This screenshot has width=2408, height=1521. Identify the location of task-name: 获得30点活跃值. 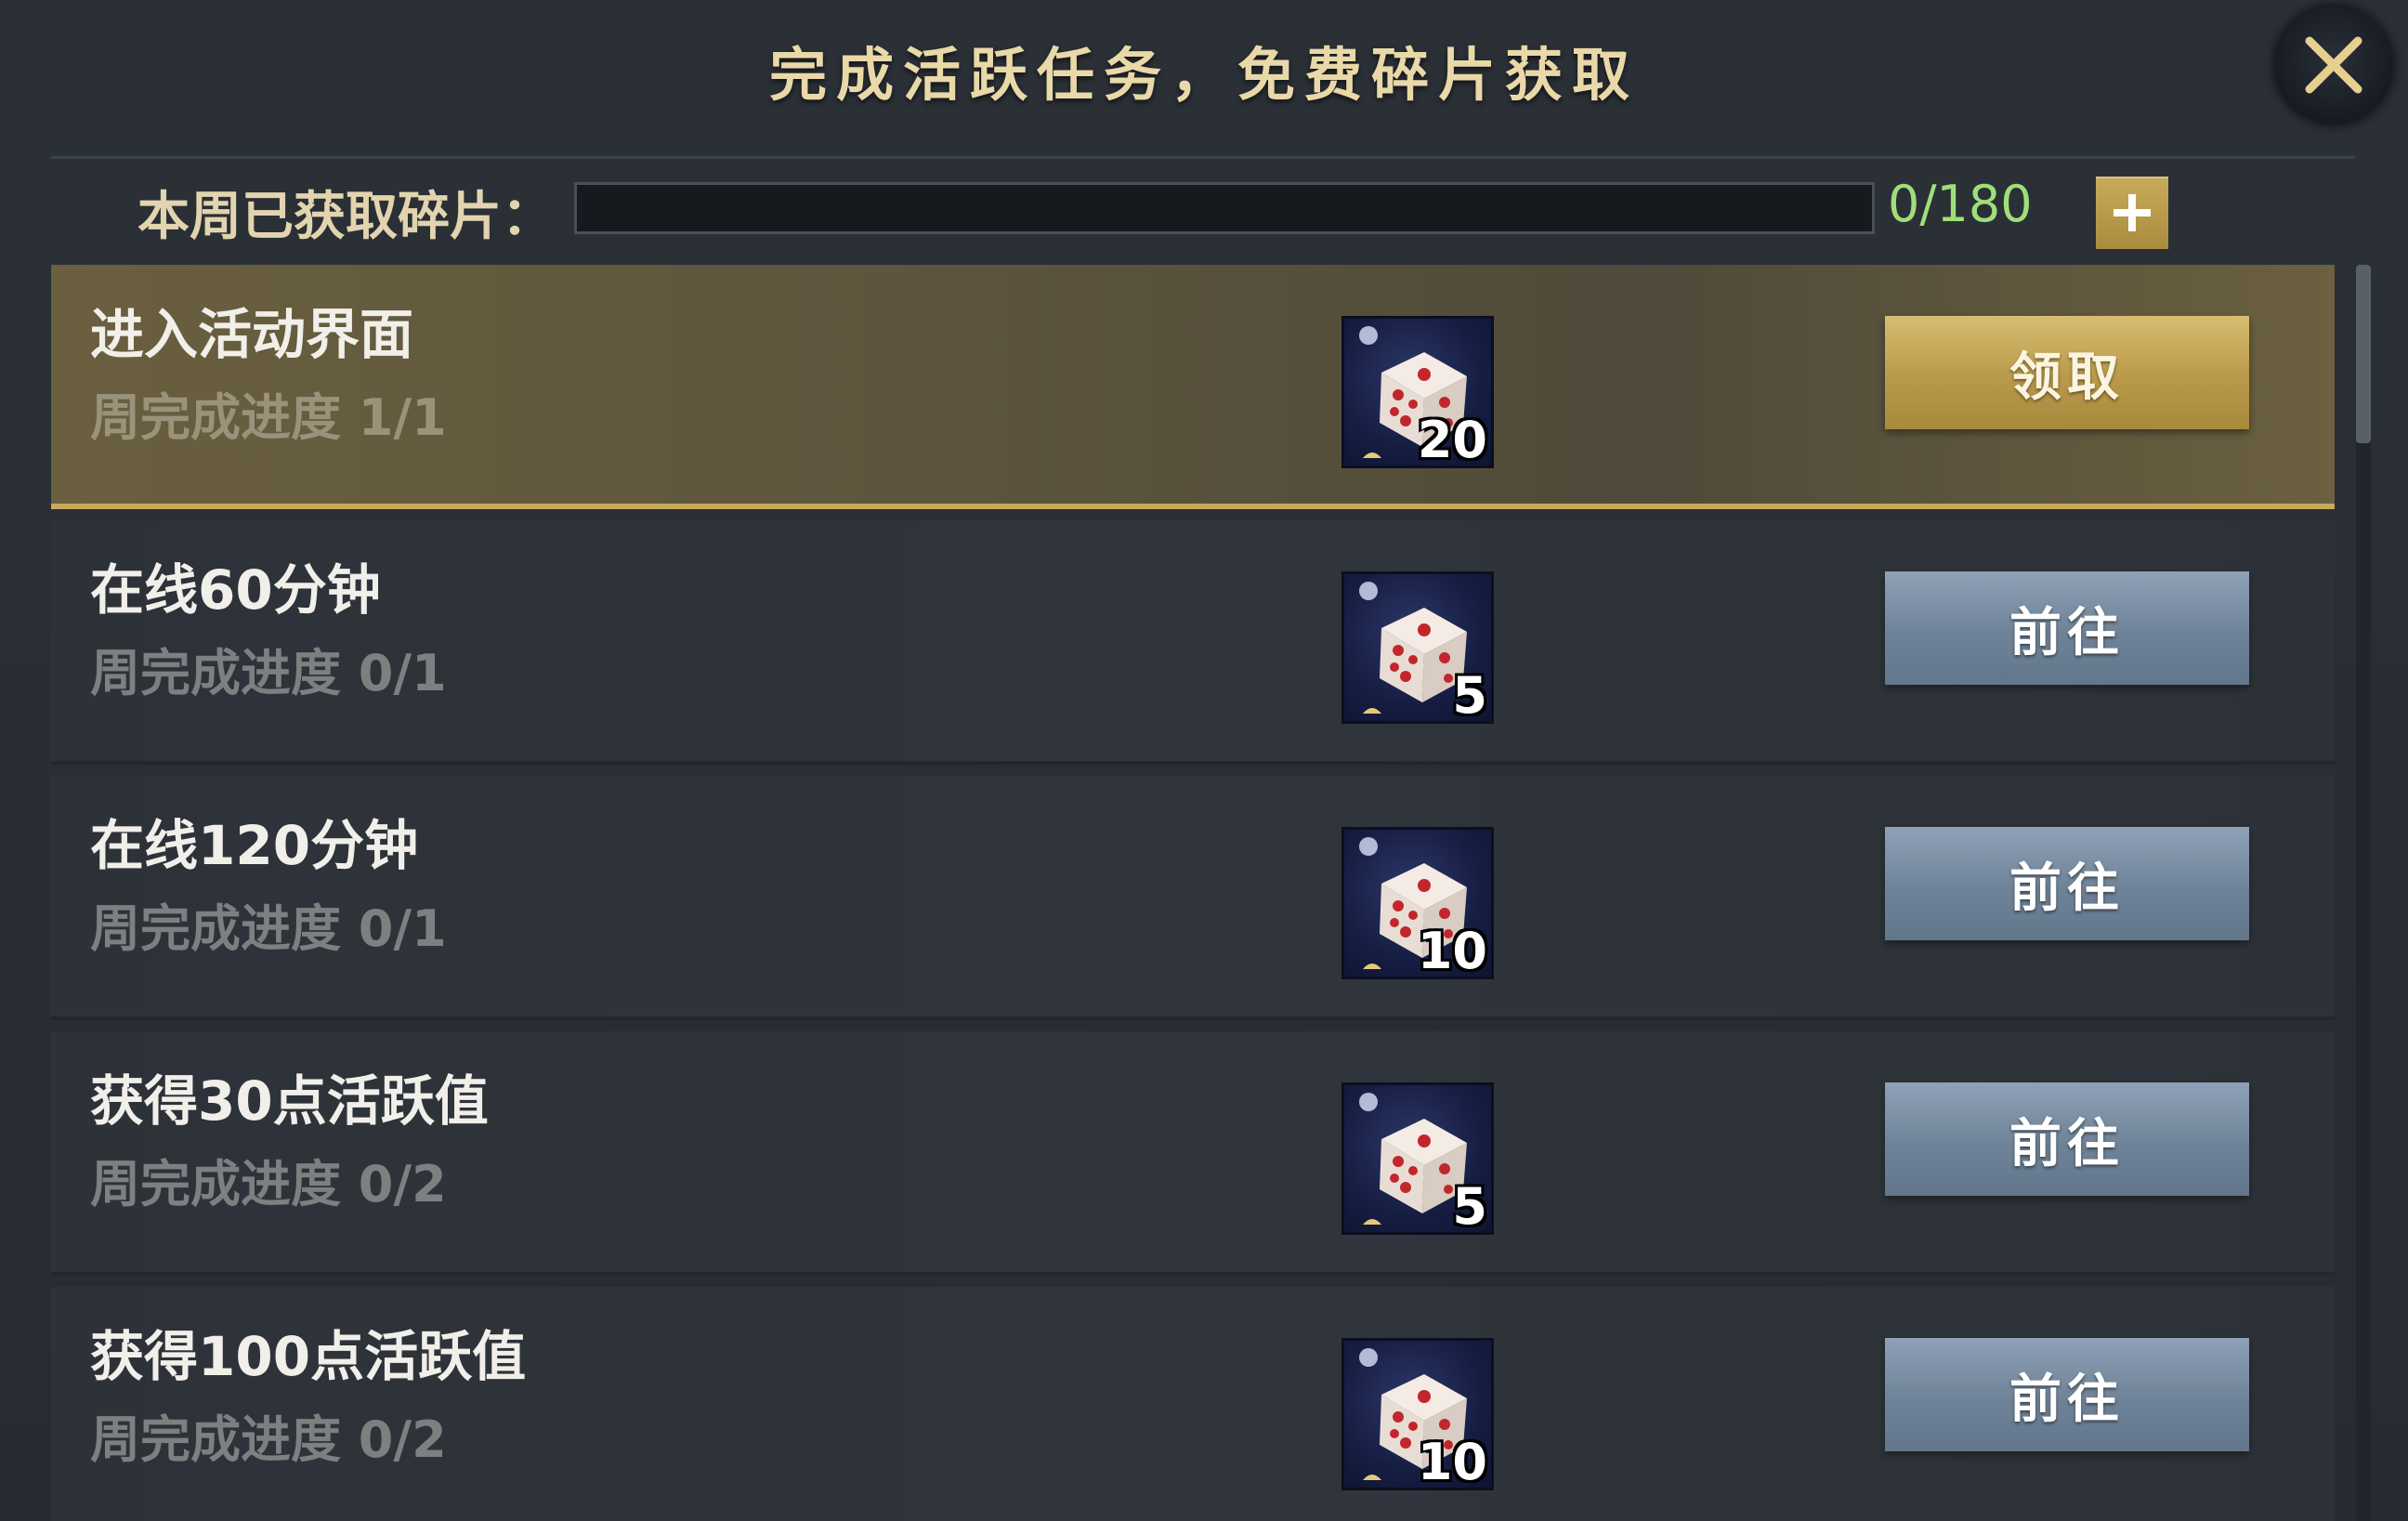
(289, 1101).